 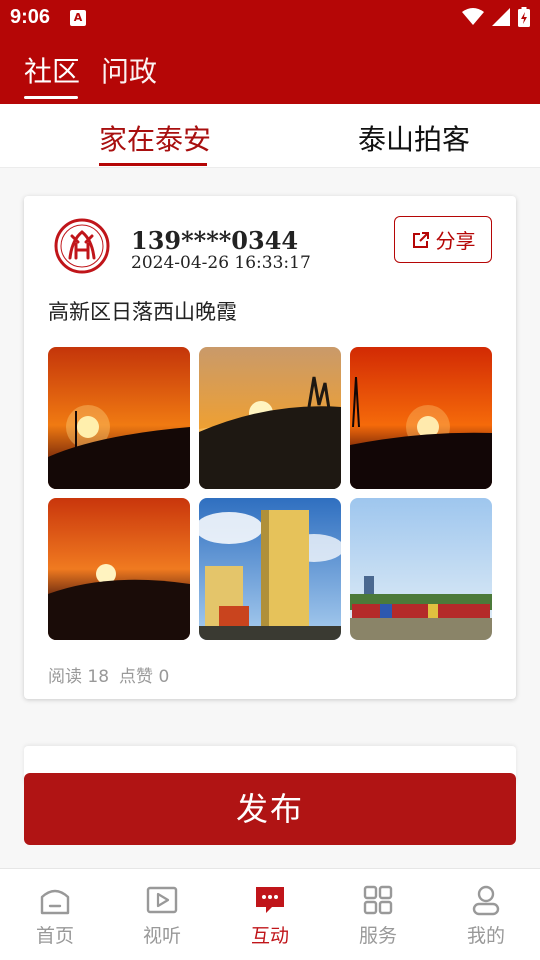 I want to click on share-button: 分享, so click(x=443, y=239).